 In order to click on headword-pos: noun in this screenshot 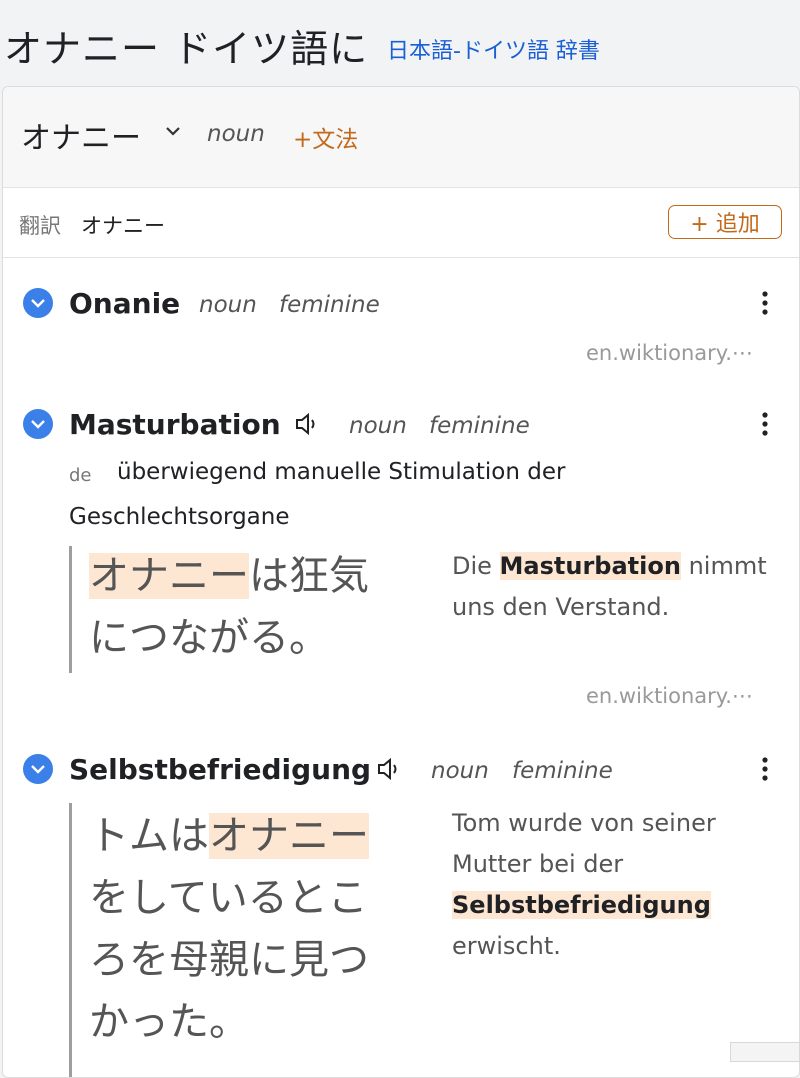, I will do `click(236, 134)`.